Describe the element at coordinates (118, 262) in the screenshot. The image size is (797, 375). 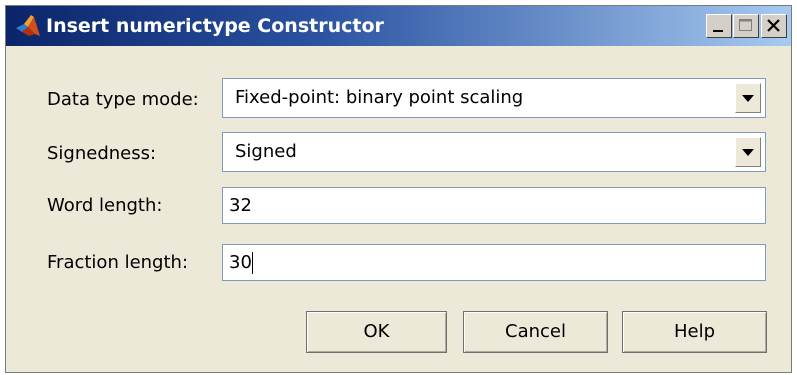
I see `fraction-length-label: Fraction length:` at that location.